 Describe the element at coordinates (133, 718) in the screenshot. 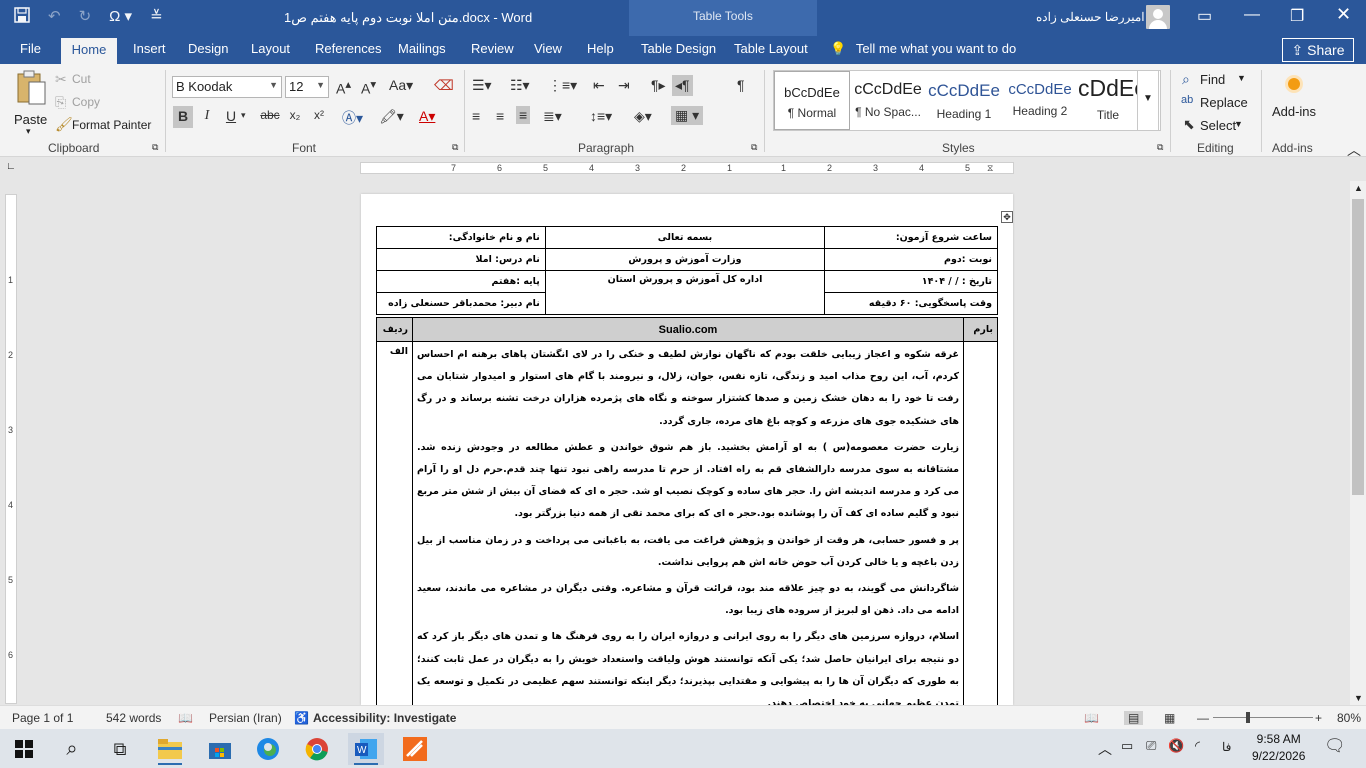

I see `word-count: 542 words` at that location.